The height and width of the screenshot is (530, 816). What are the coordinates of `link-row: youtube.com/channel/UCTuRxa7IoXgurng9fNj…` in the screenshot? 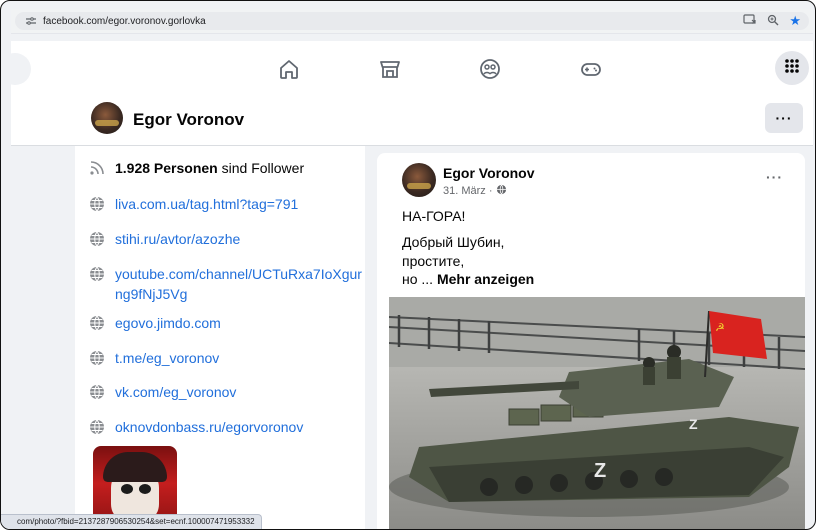 It's located at (226, 284).